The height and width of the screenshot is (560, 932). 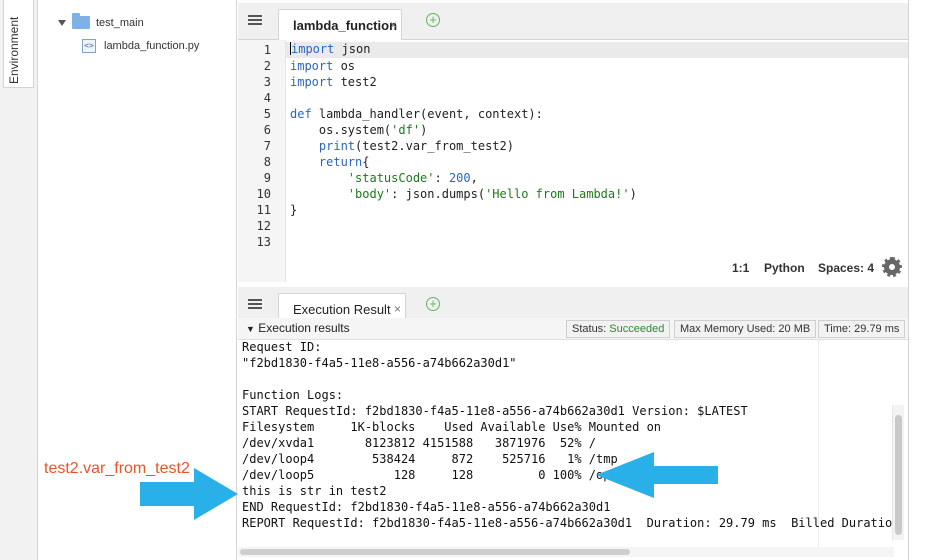 What do you see at coordinates (152, 46) in the screenshot?
I see `tree-item-label: lambda_function.py` at bounding box center [152, 46].